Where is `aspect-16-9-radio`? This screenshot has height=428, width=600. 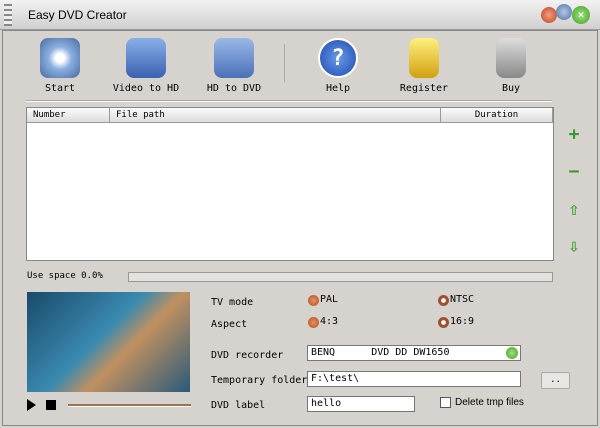
aspect-16-9-radio is located at coordinates (443, 322).